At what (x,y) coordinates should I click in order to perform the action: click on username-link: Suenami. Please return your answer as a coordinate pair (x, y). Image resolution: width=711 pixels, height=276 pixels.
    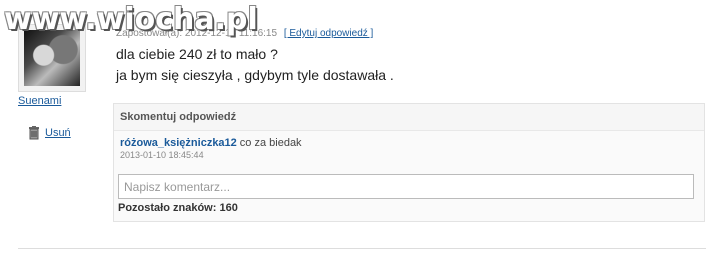
    Looking at the image, I should click on (39, 101).